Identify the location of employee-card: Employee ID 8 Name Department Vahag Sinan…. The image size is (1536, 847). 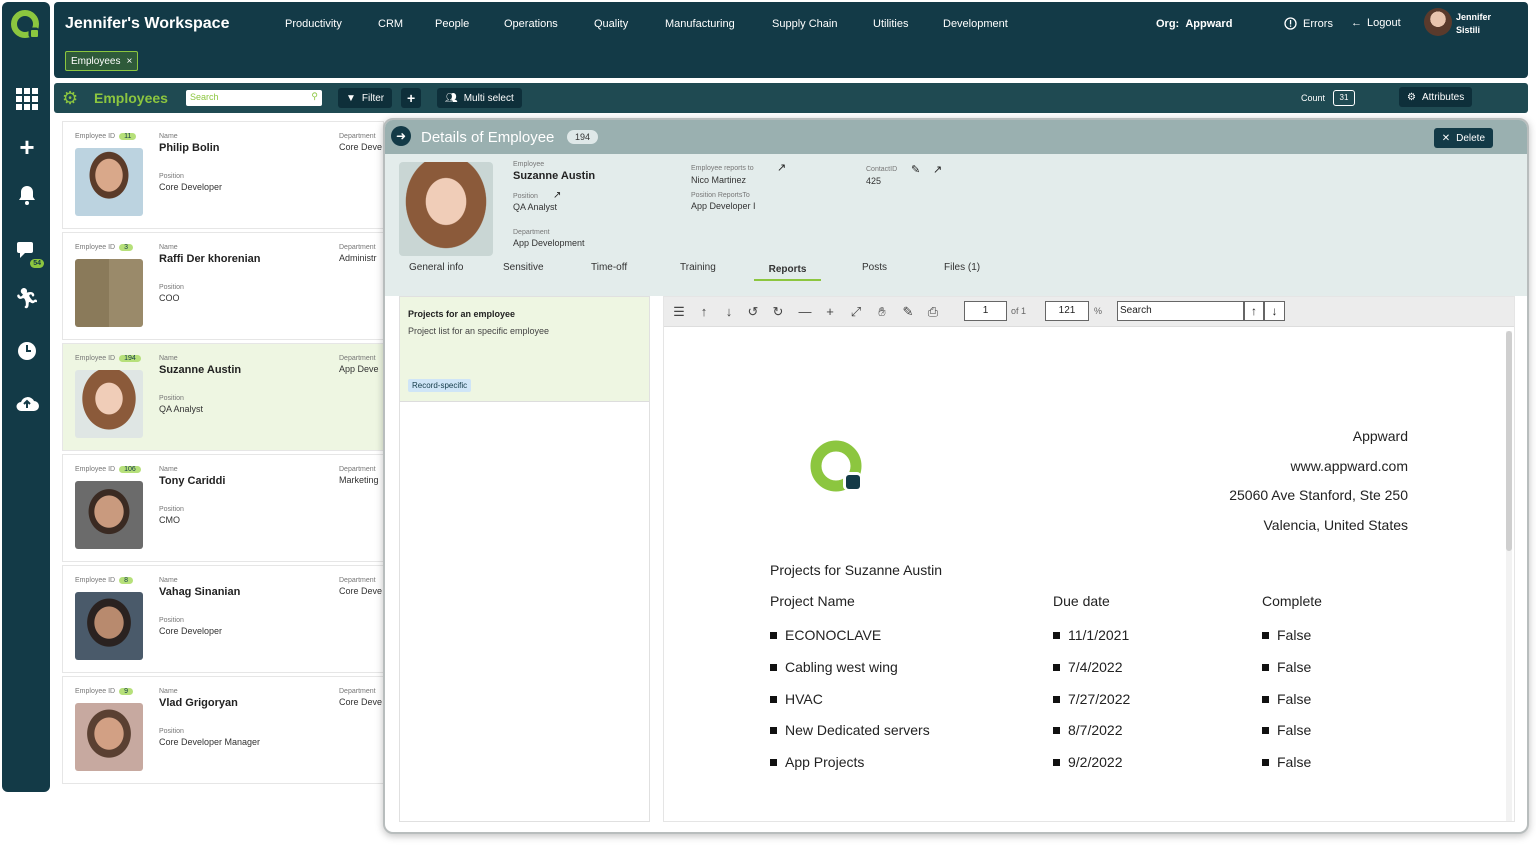
(223, 619).